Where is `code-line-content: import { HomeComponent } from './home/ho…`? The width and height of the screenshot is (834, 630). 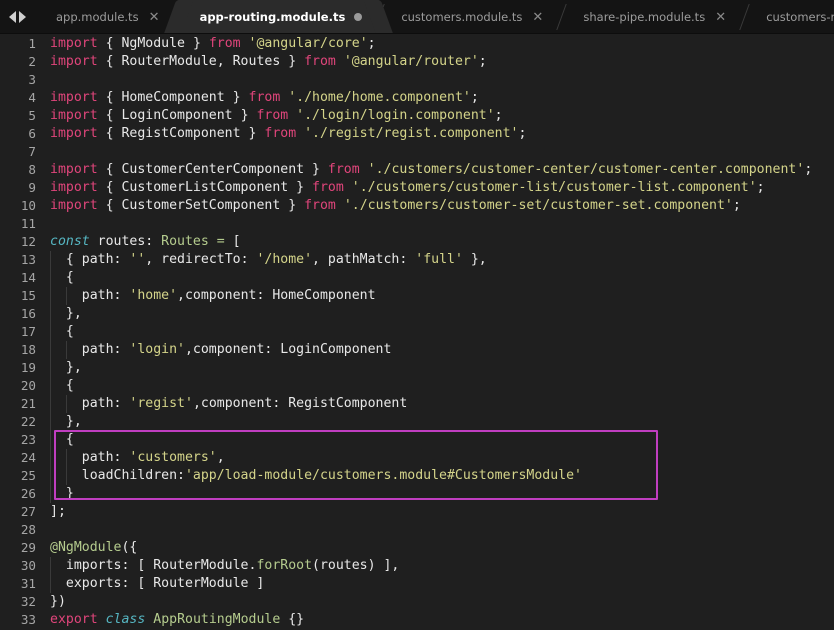
code-line-content: import { HomeComponent } from './home/ho… is located at coordinates (437, 98).